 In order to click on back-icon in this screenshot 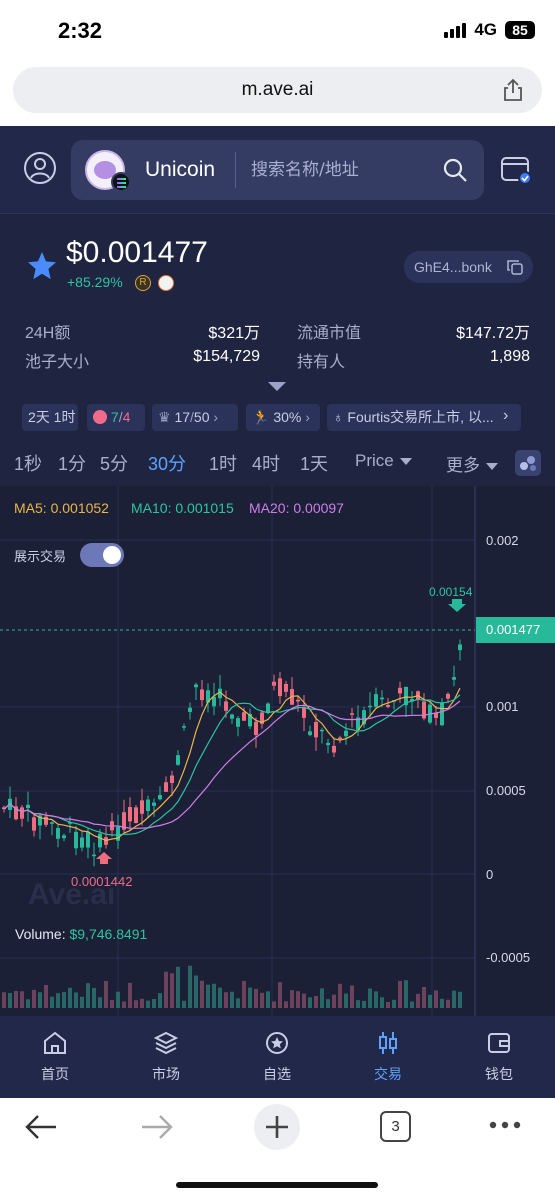, I will do `click(41, 1127)`.